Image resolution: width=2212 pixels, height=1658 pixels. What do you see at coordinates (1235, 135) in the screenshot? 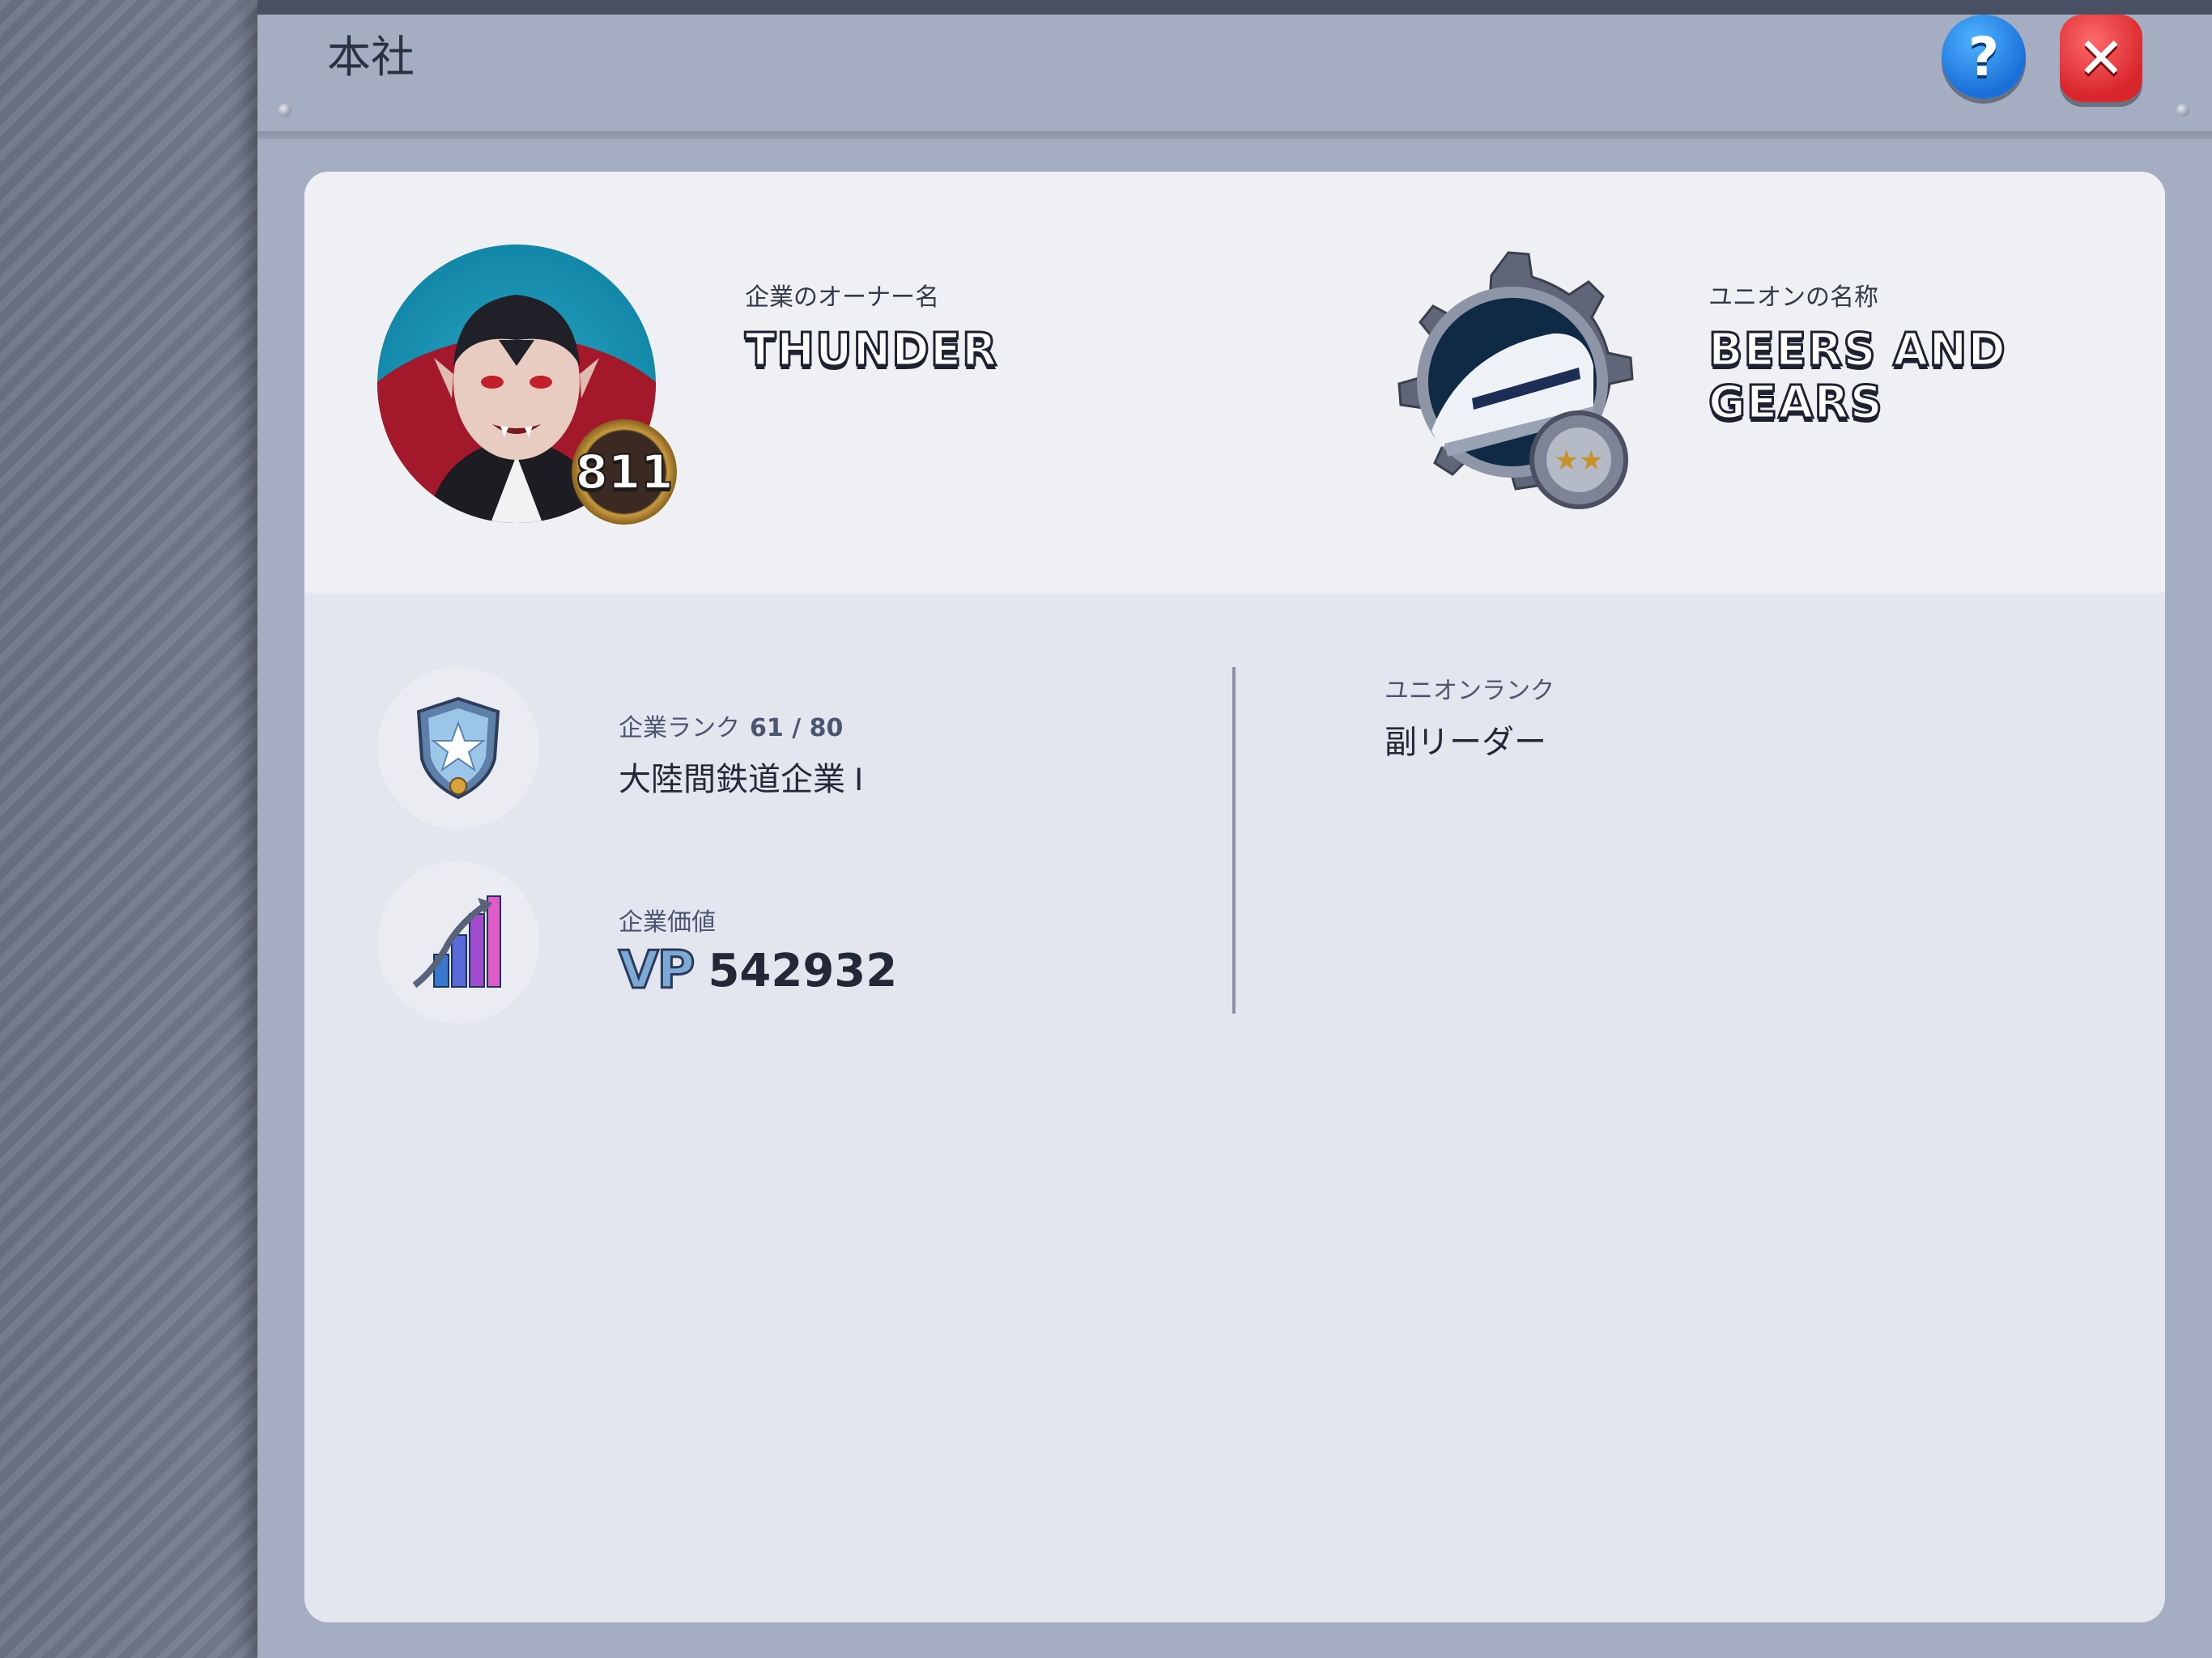
I see `title-separator` at bounding box center [1235, 135].